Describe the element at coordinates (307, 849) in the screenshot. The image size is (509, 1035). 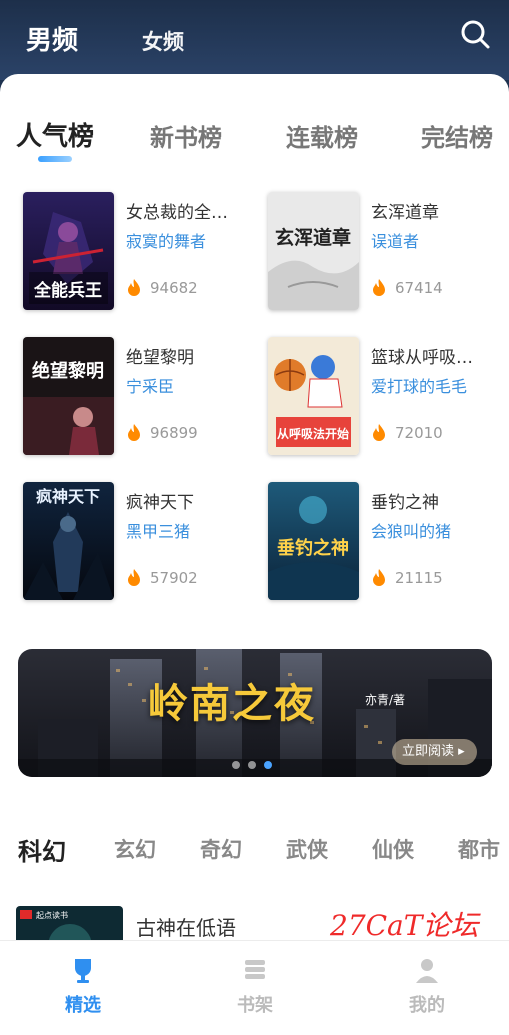
I see `tab-wuxia: 武侠` at that location.